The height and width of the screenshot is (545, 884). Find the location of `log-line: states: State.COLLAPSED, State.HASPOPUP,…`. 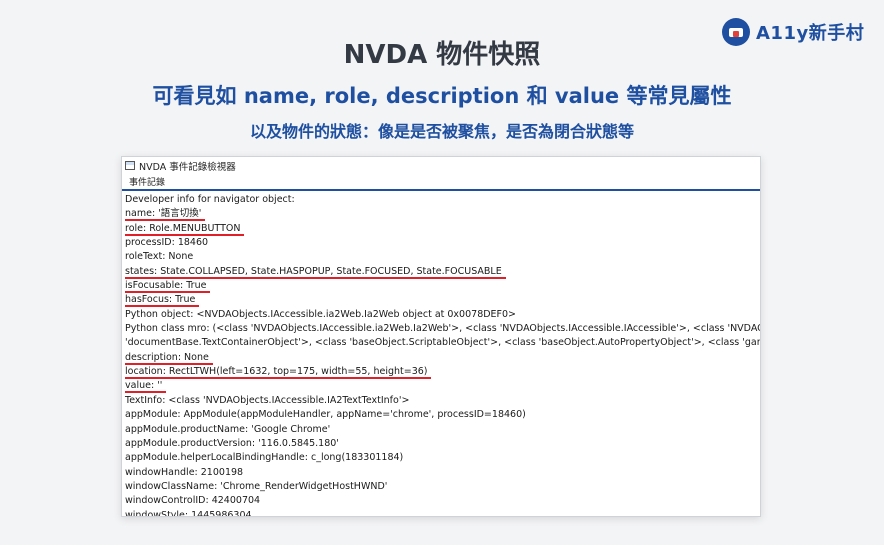

log-line: states: State.COLLAPSED, State.HASPOPUP,… is located at coordinates (442, 272).